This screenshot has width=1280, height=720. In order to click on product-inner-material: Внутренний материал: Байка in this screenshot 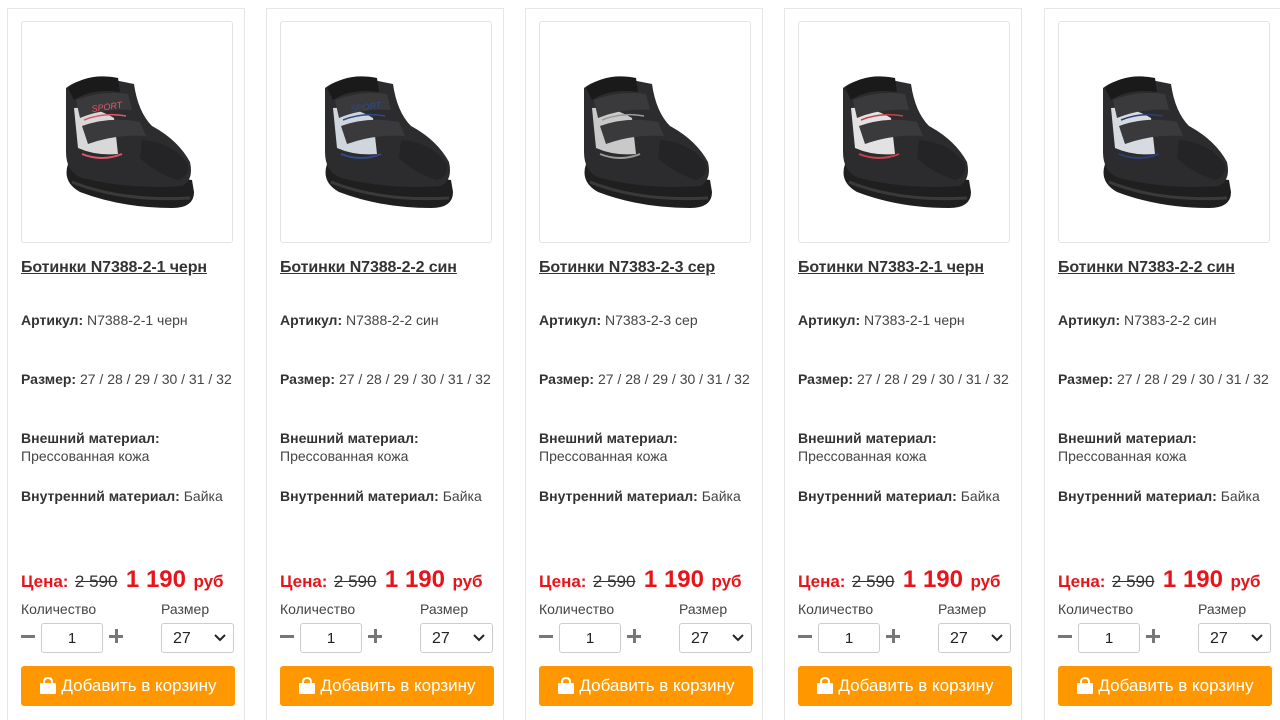, I will do `click(647, 496)`.